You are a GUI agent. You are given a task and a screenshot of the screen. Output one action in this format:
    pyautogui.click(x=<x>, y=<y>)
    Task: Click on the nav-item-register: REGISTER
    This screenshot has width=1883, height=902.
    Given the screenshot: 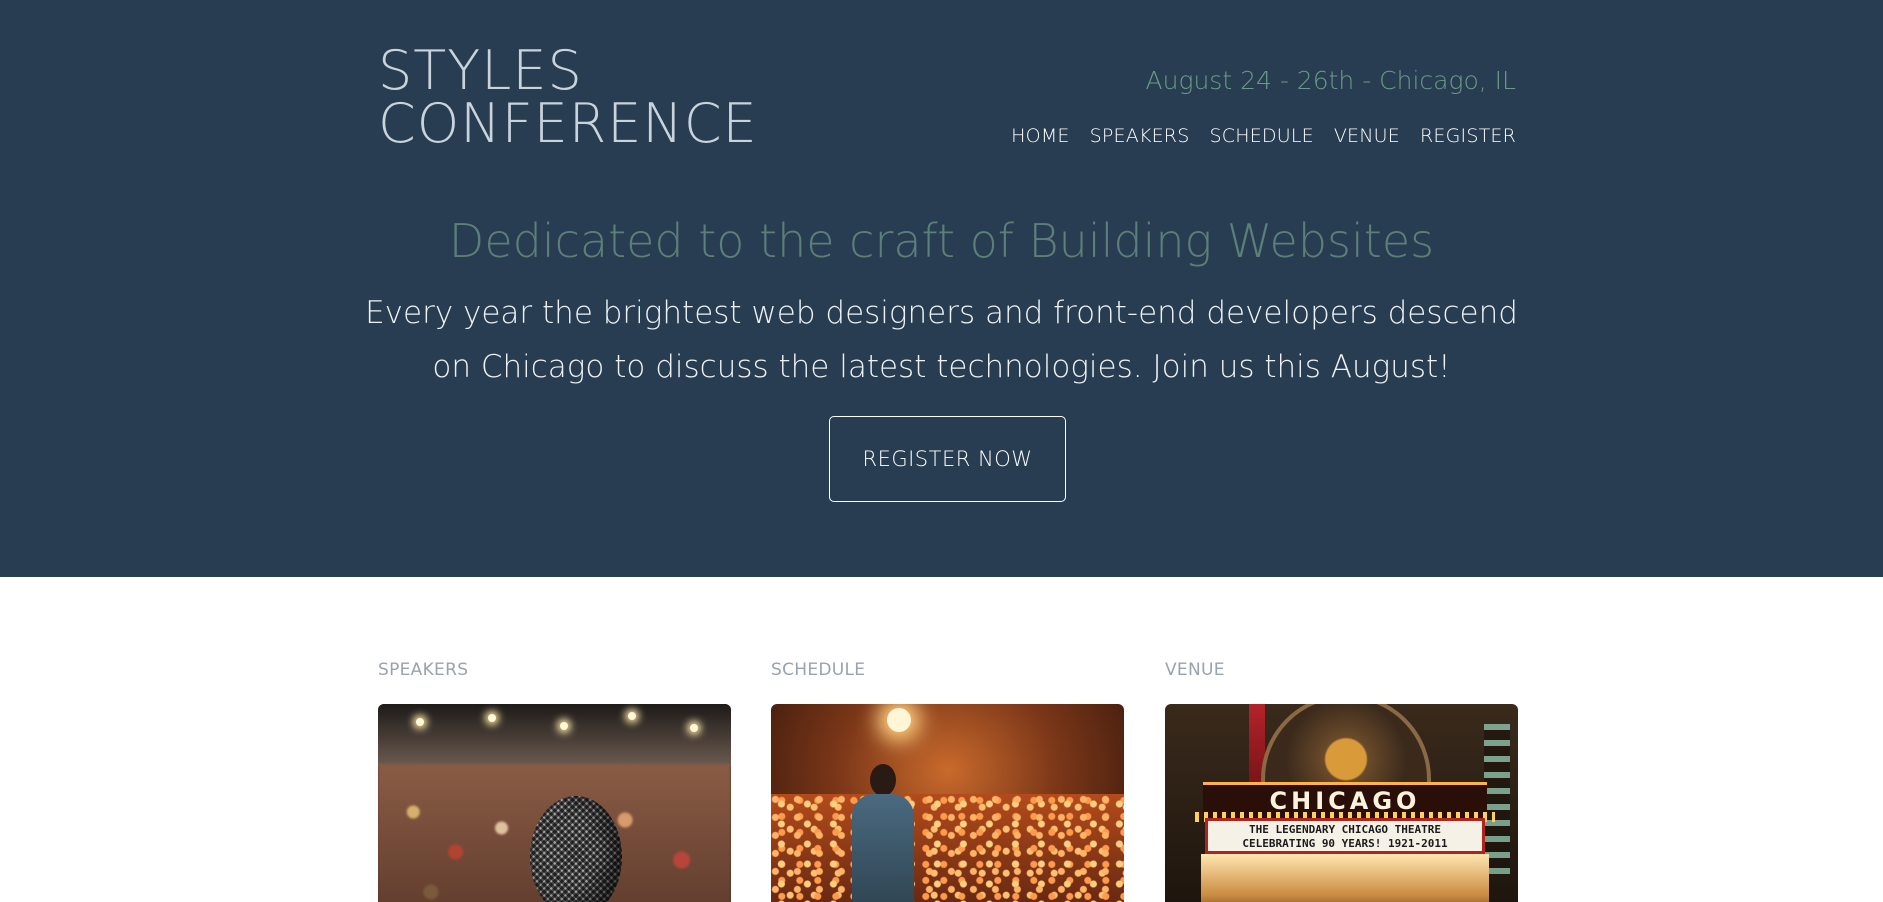 What is the action you would take?
    pyautogui.click(x=1468, y=136)
    